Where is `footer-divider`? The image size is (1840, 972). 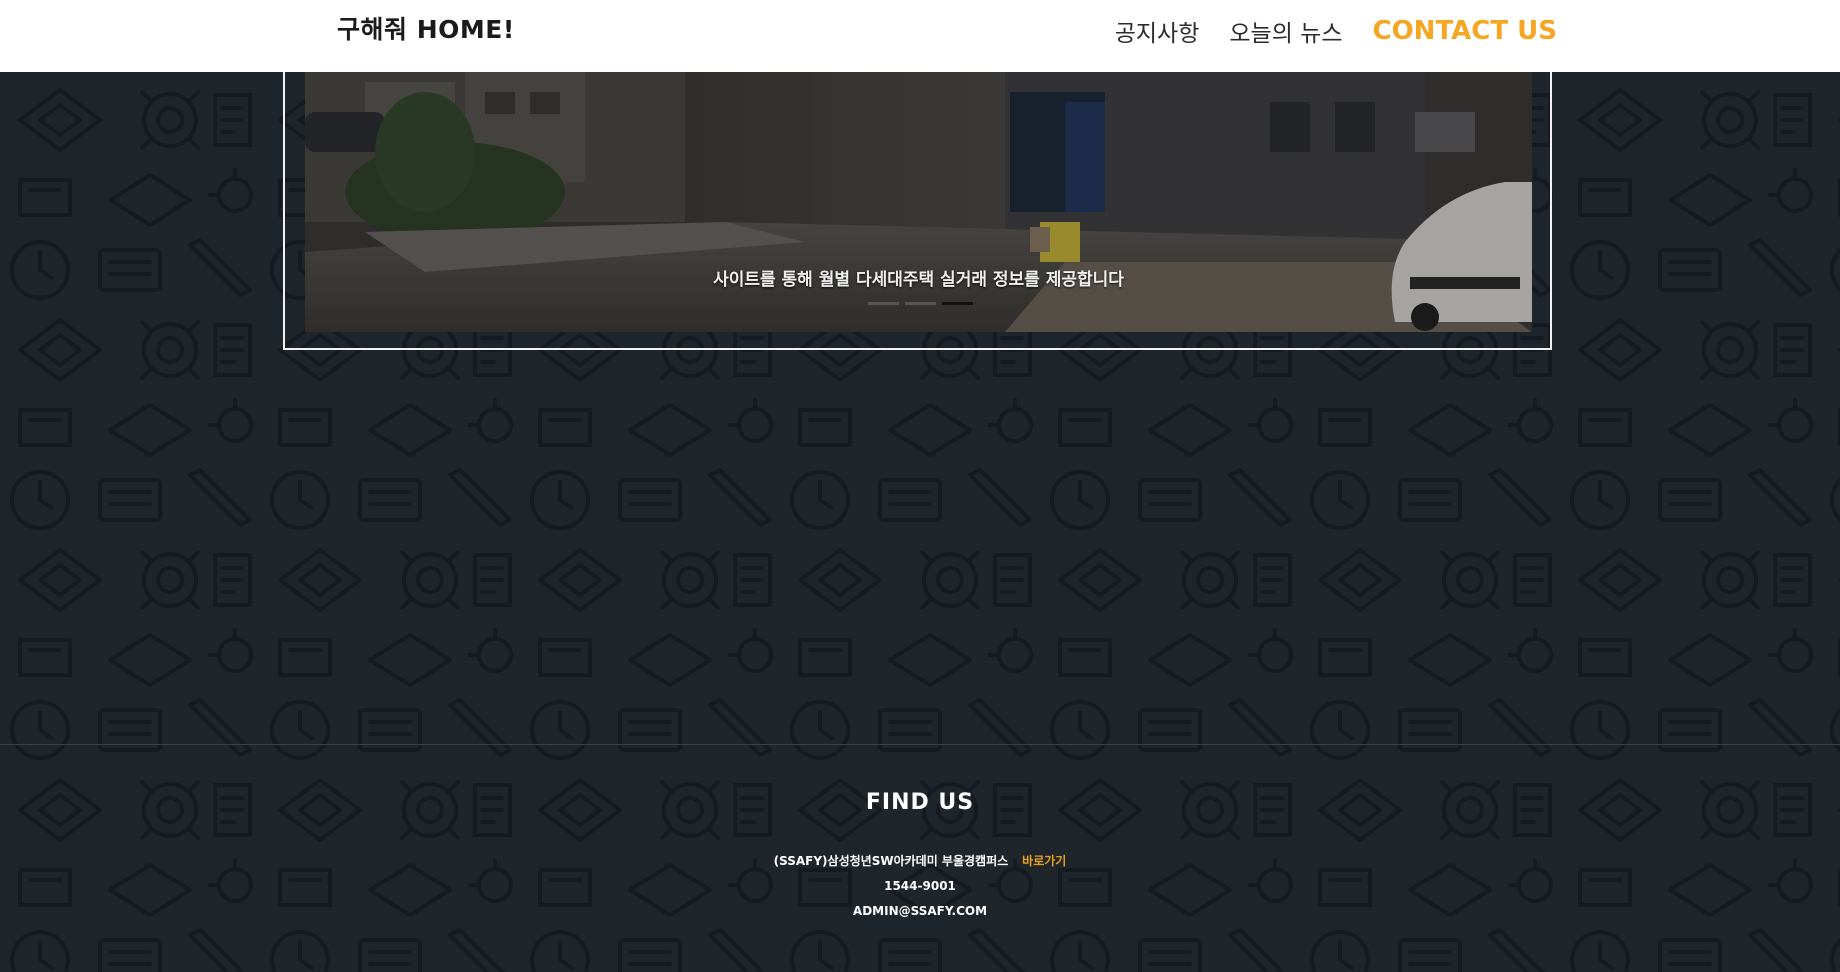 footer-divider is located at coordinates (920, 744).